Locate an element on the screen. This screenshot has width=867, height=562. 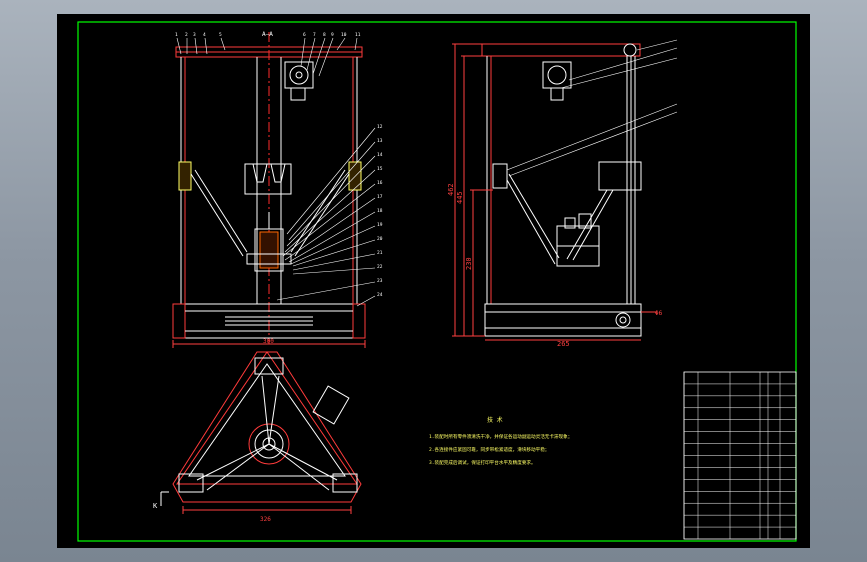
callout-13: 13 is located at coordinates (380, 141).